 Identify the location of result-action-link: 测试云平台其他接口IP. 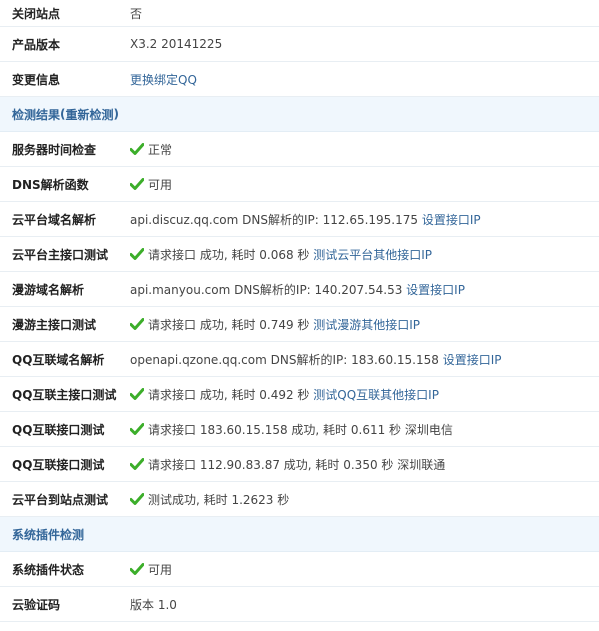
(372, 255).